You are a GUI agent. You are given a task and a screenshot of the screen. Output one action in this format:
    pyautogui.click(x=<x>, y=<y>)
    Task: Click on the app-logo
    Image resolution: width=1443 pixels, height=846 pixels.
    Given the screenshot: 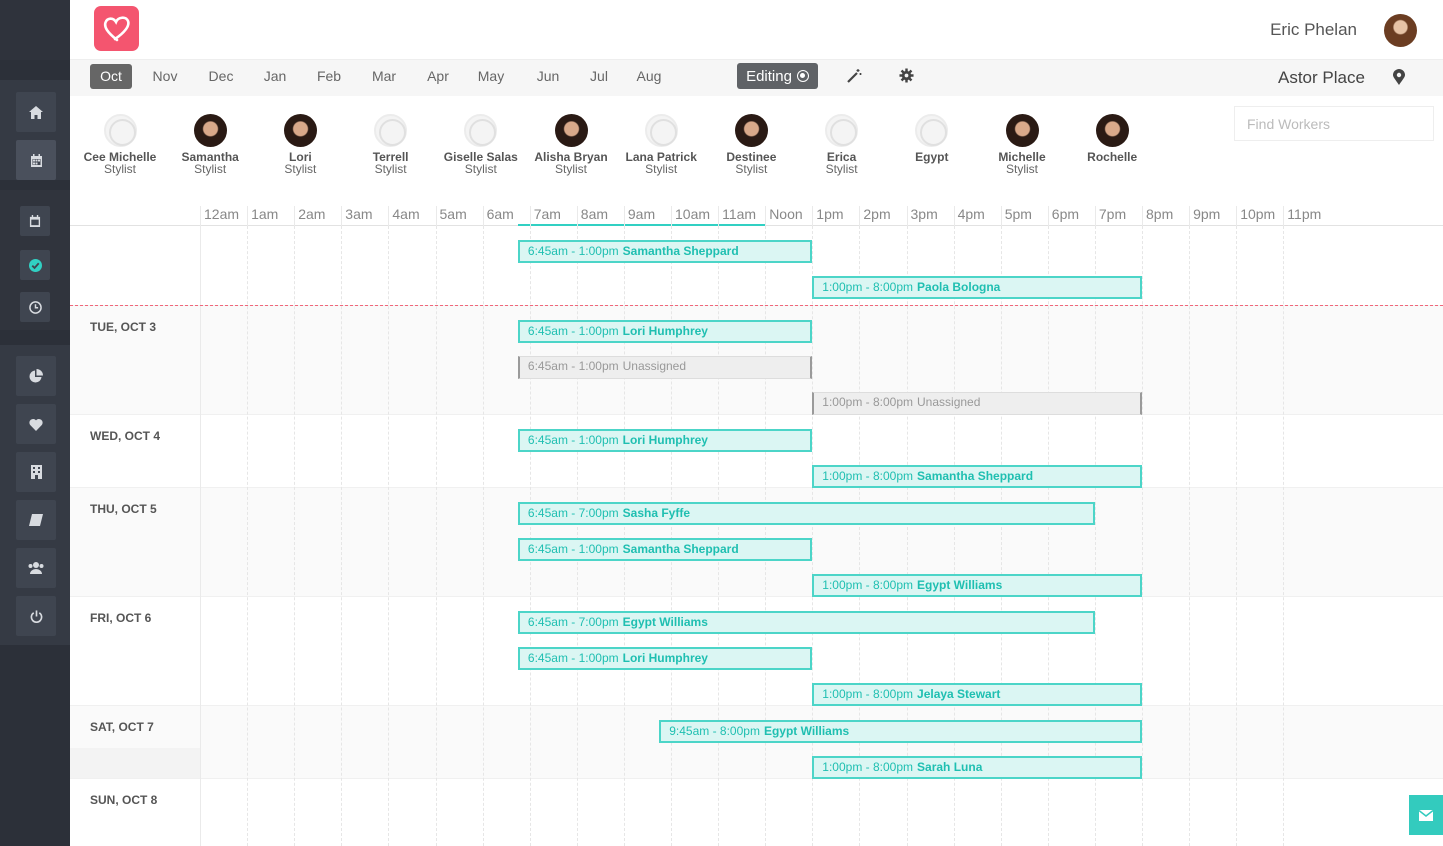 What is the action you would take?
    pyautogui.click(x=116, y=28)
    